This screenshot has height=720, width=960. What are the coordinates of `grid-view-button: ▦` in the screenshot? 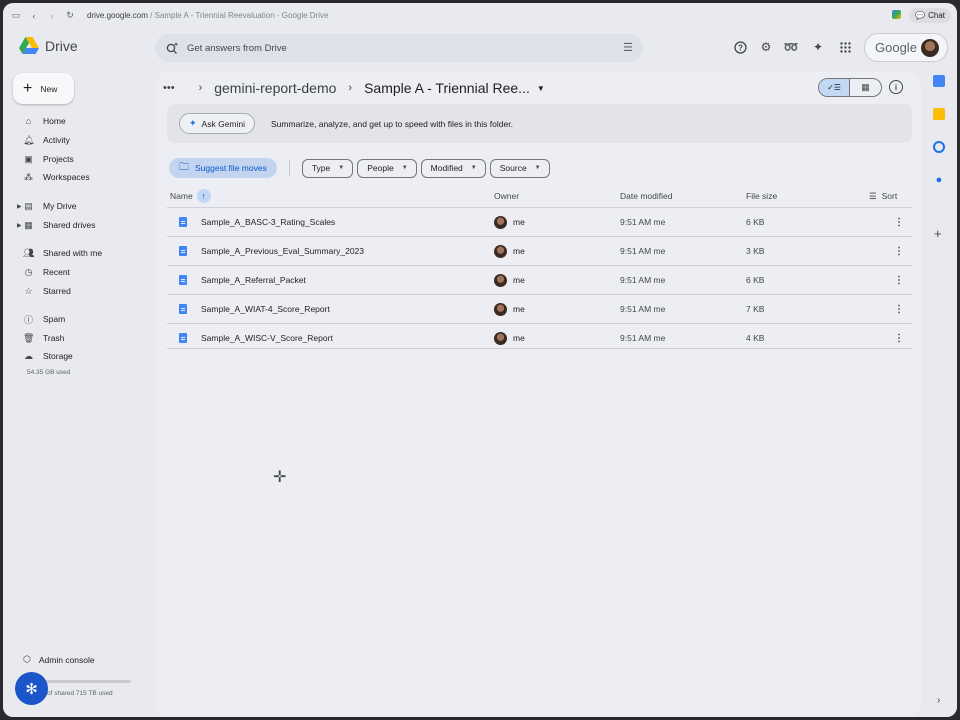 It's located at (865, 87).